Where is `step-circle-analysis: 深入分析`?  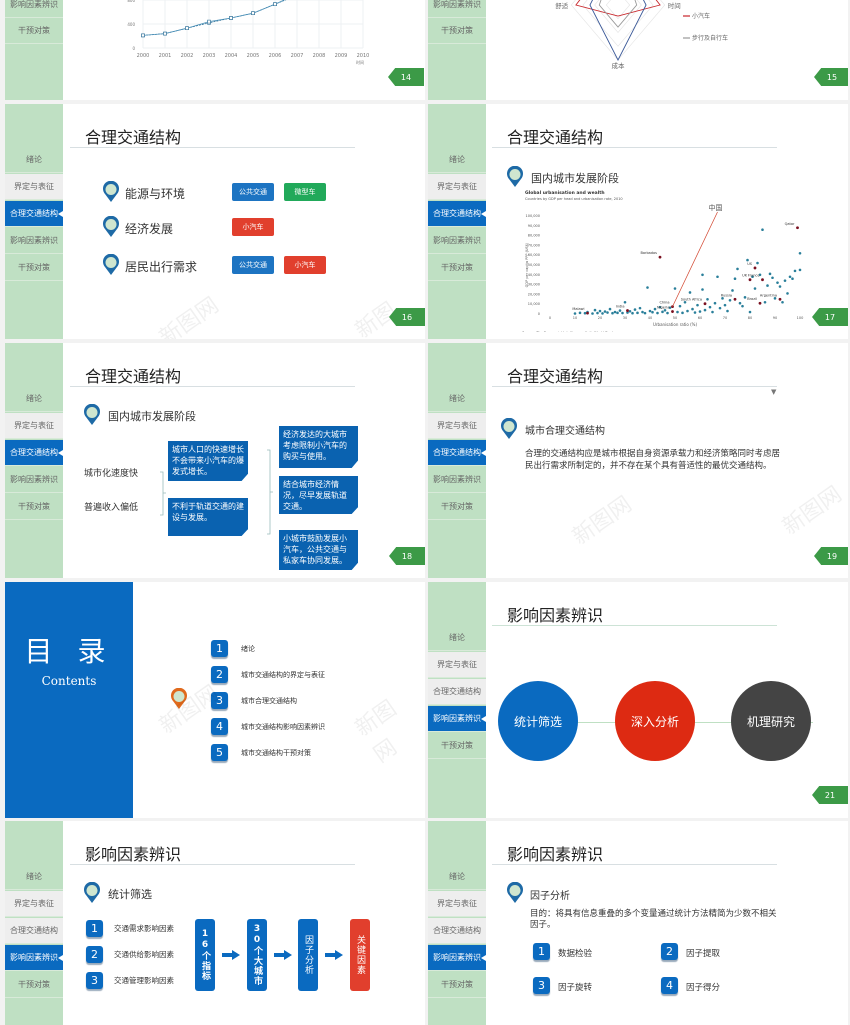 step-circle-analysis: 深入分析 is located at coordinates (655, 721).